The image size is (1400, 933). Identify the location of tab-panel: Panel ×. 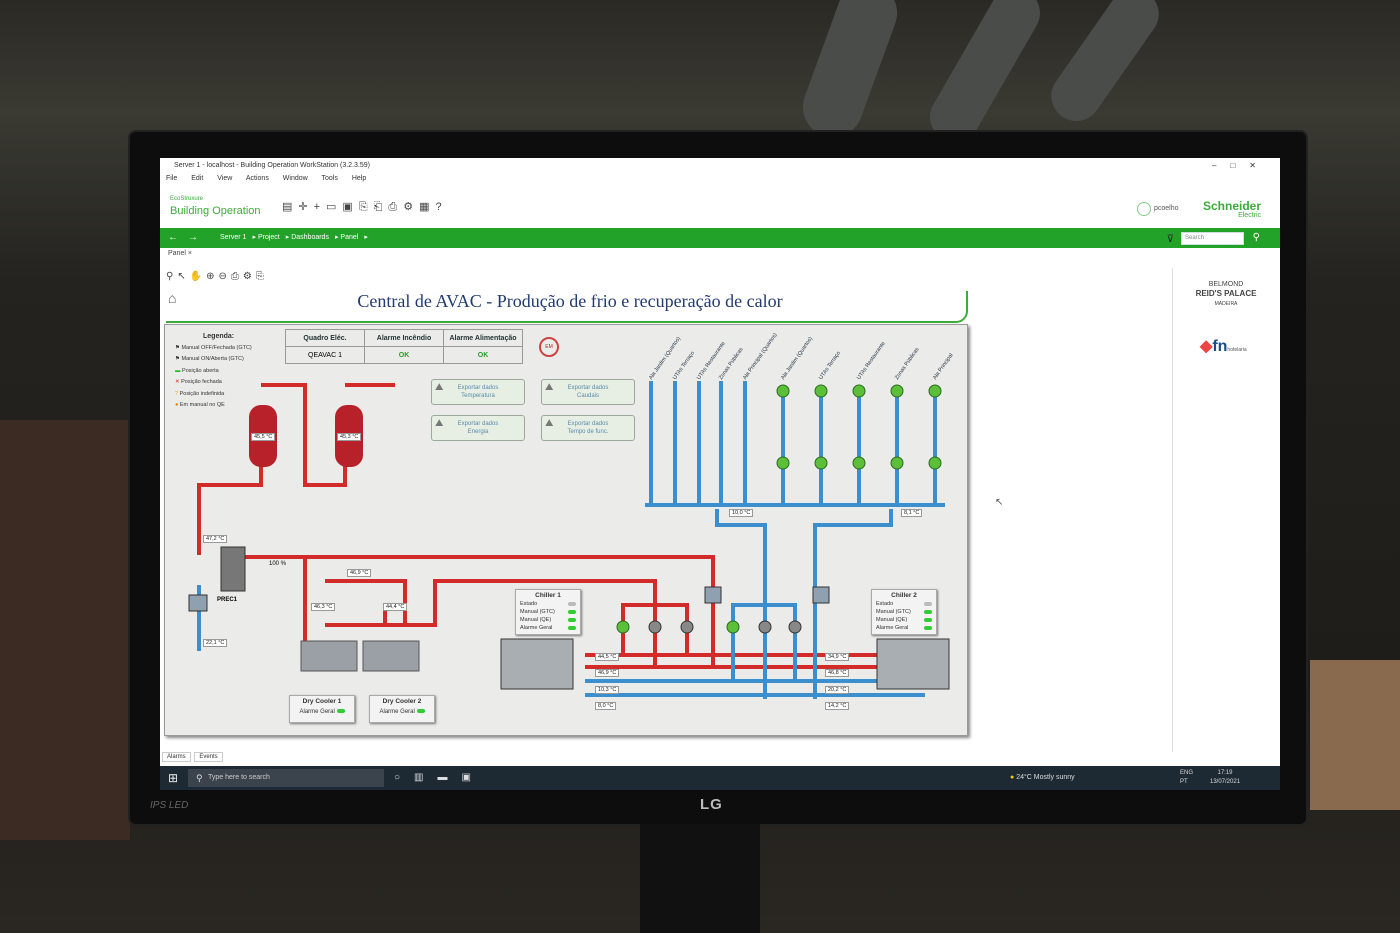
(180, 253).